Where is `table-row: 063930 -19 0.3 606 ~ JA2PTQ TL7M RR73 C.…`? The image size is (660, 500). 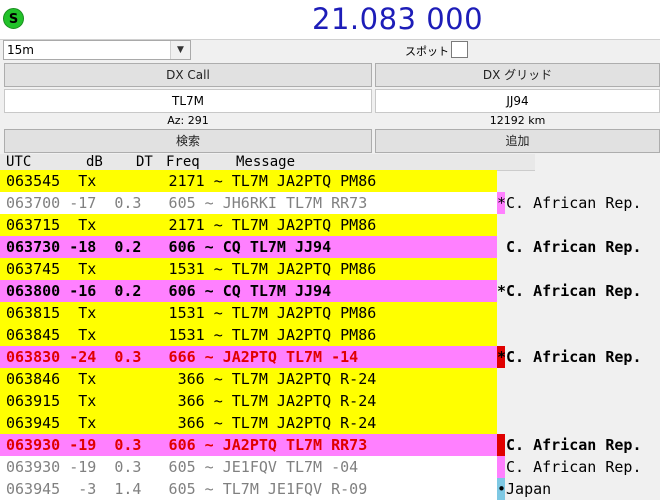
table-row: 063930 -19 0.3 606 ~ JA2PTQ TL7M RR73 C.… is located at coordinates (330, 445).